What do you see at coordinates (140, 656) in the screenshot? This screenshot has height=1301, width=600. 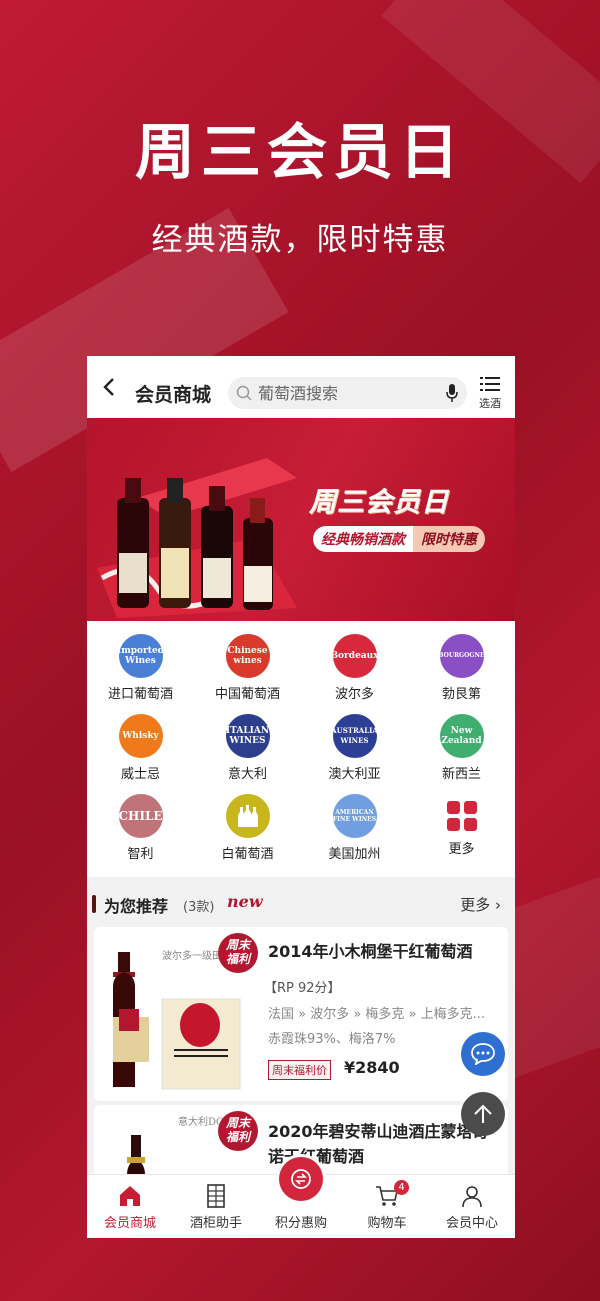 I see `imported-wine-icon: Imported Wines` at bounding box center [140, 656].